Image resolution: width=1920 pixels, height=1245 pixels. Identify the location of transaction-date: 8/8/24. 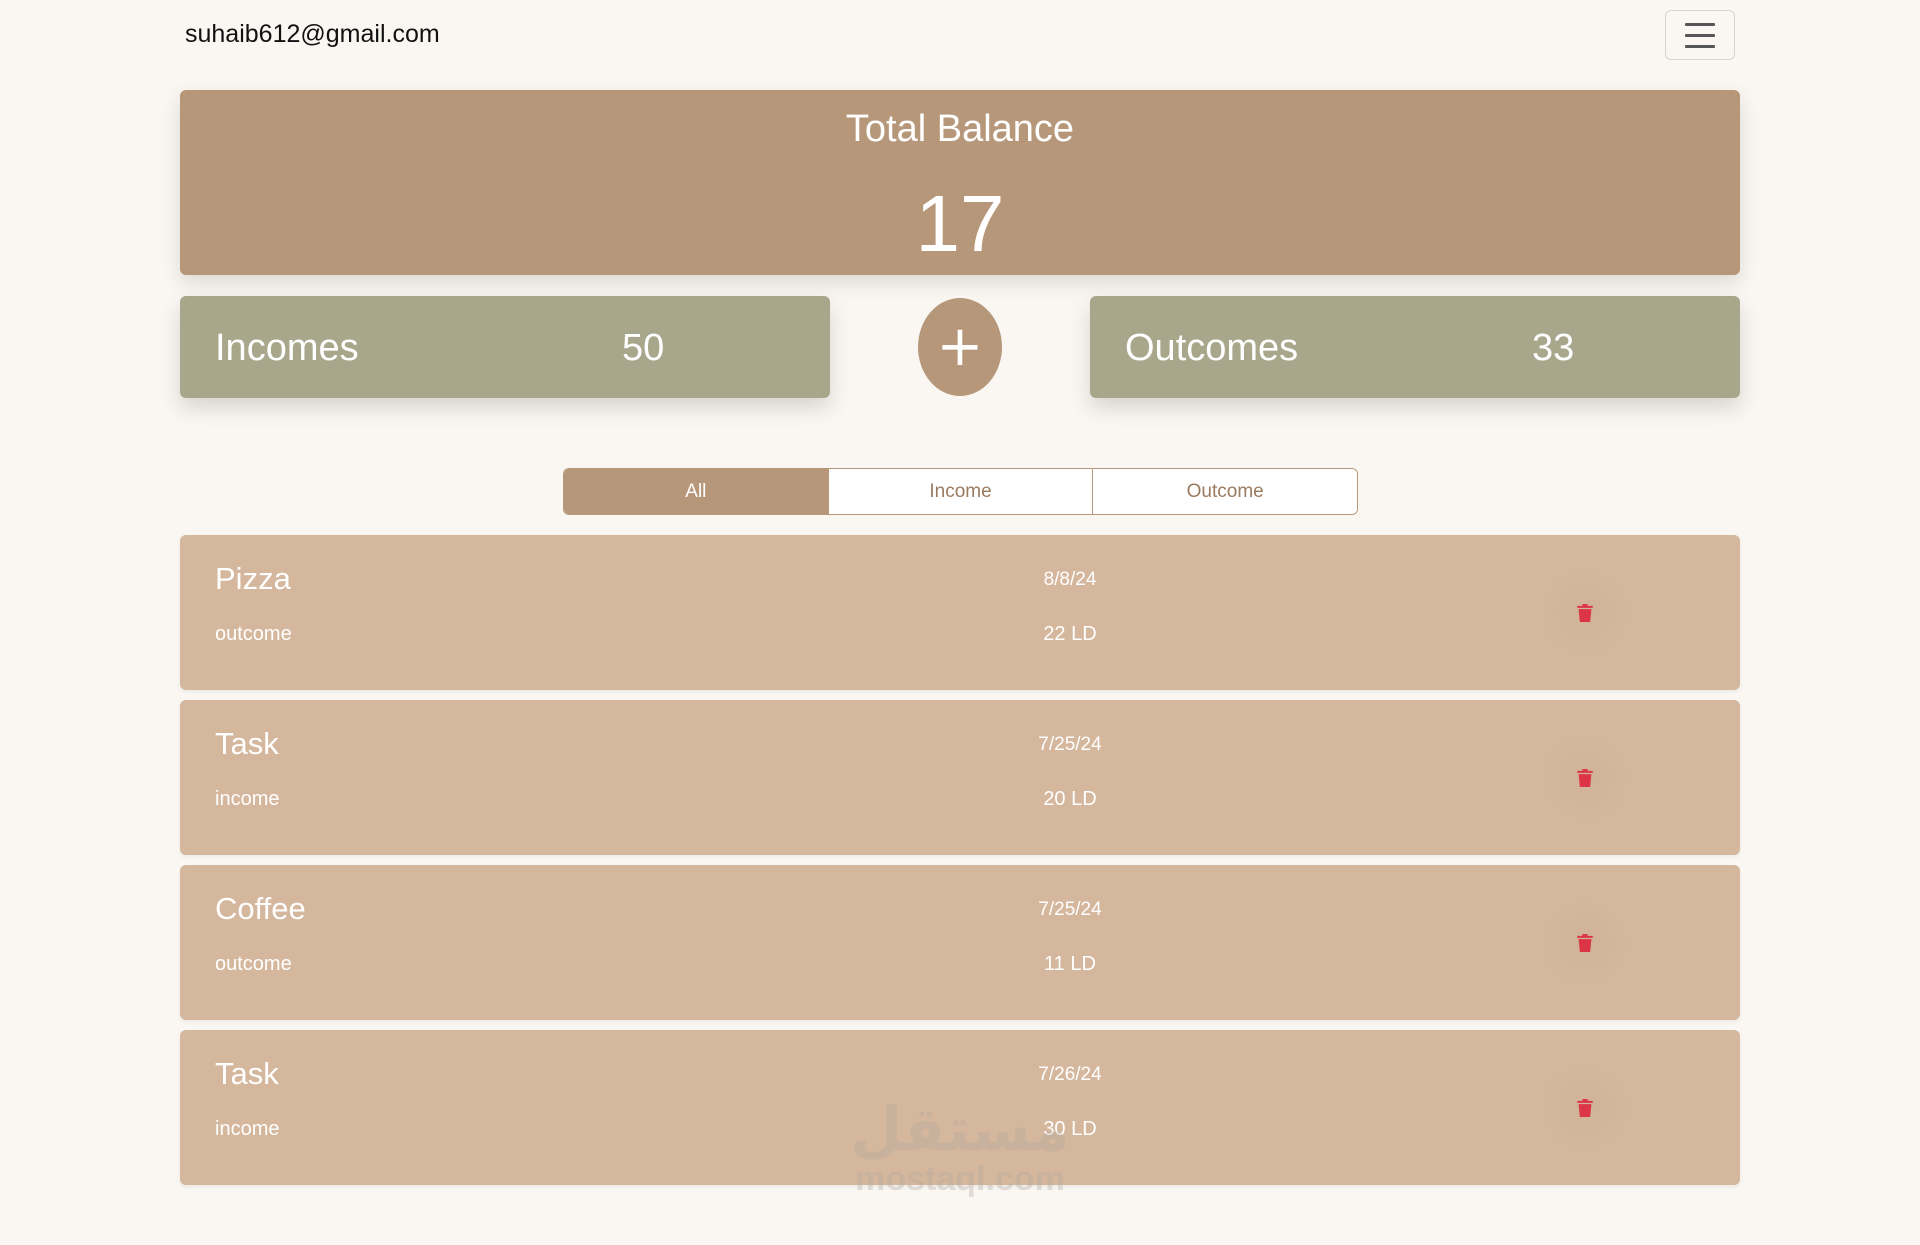
(1070, 579).